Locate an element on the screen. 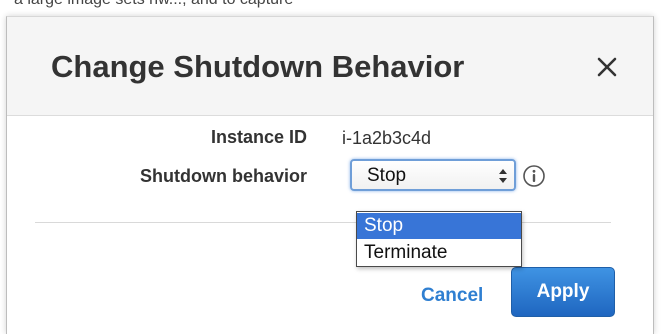 This screenshot has width=661, height=334. shutdown-behavior-selected-value: Stop is located at coordinates (387, 175).